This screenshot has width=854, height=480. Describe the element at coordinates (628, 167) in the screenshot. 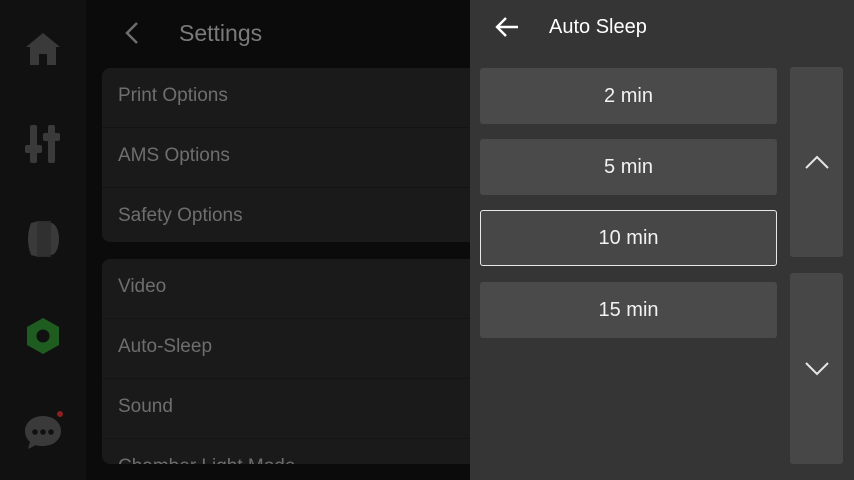

I see `option-5-min: 5 min` at that location.